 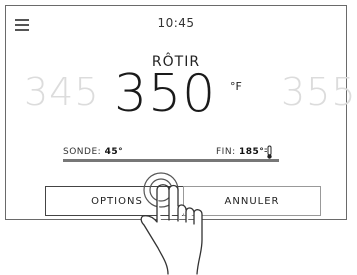 I want to click on end-value: 185°, so click(x=251, y=152).